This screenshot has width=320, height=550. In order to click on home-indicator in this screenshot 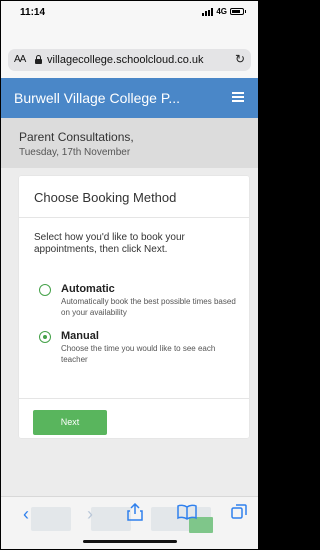, I will do `click(130, 541)`.